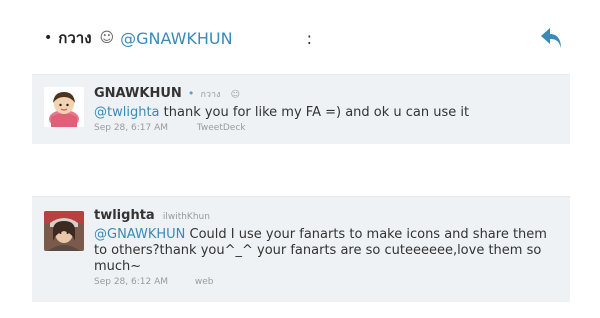 The height and width of the screenshot is (318, 600). I want to click on tweet-footer: Sep 28, 6:12 AM web, so click(325, 282).